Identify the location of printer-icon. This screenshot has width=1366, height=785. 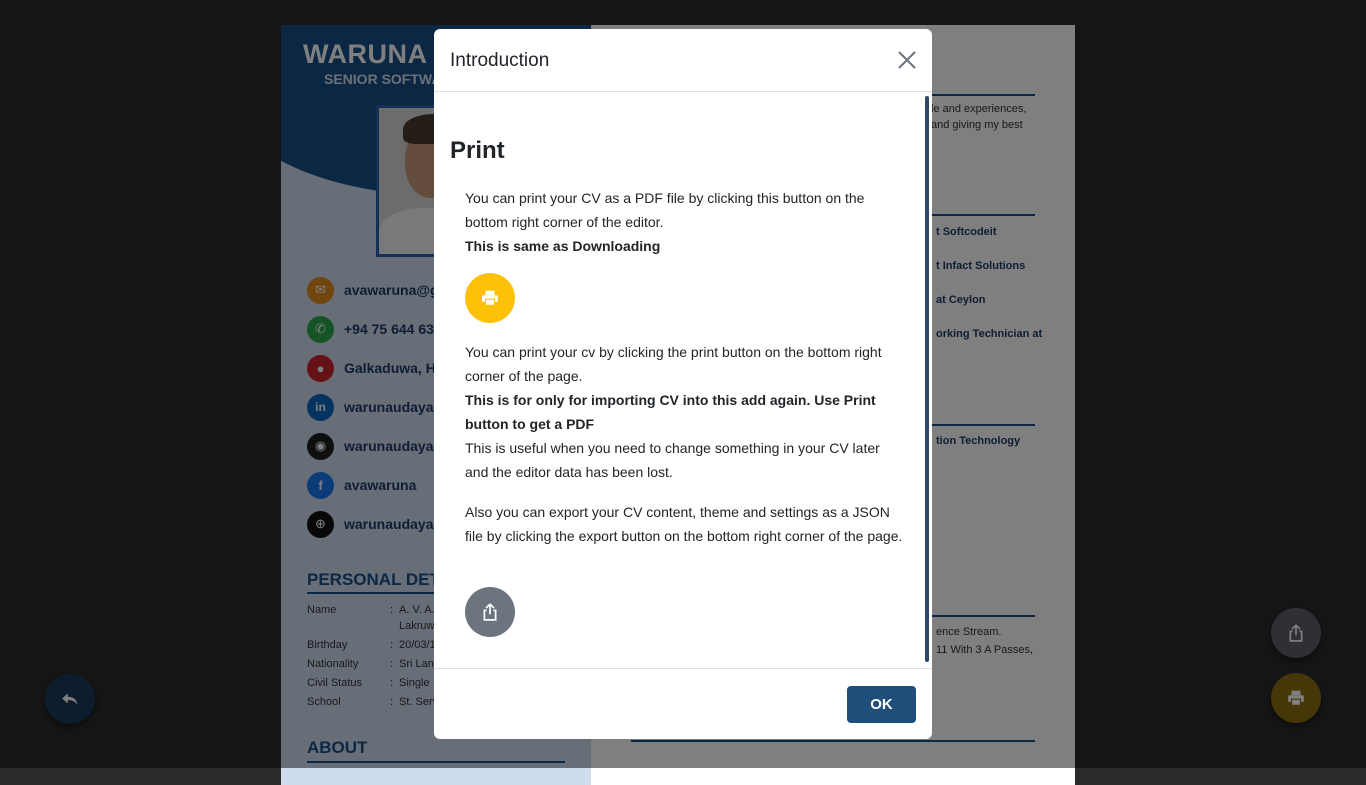
(490, 298).